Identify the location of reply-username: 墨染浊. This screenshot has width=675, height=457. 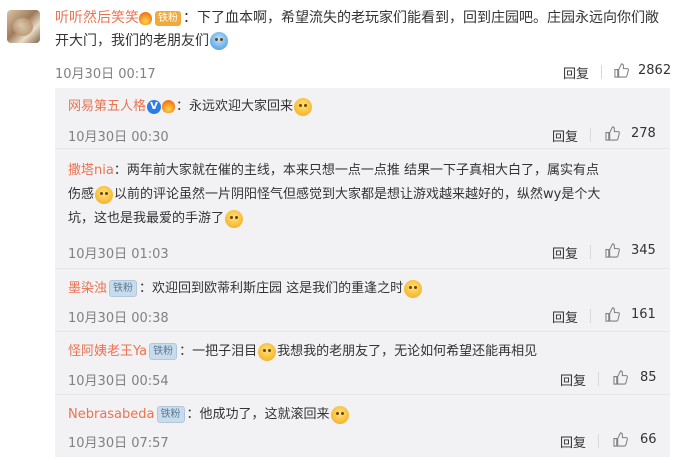
(87, 288).